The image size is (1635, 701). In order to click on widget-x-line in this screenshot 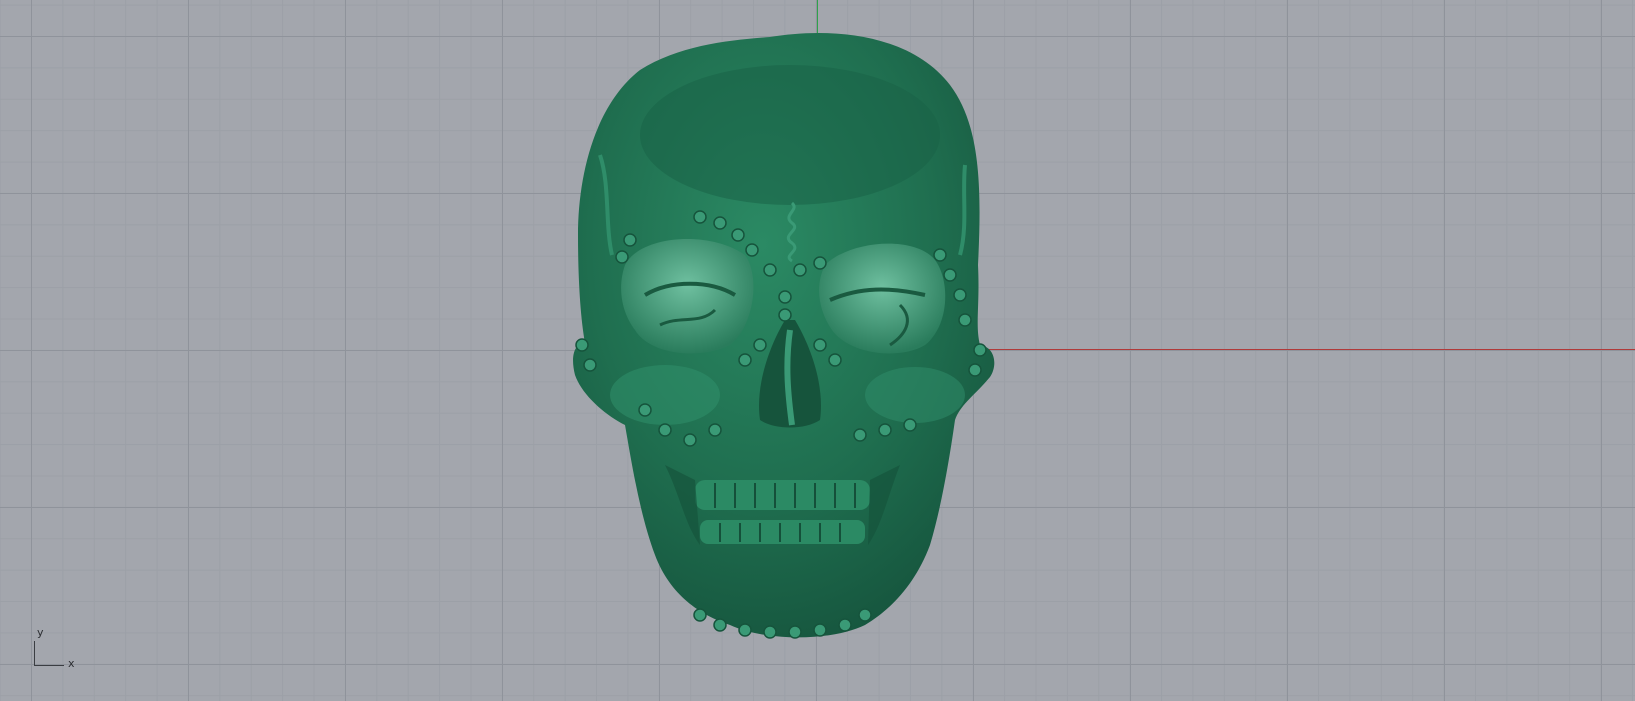, I will do `click(49, 665)`.